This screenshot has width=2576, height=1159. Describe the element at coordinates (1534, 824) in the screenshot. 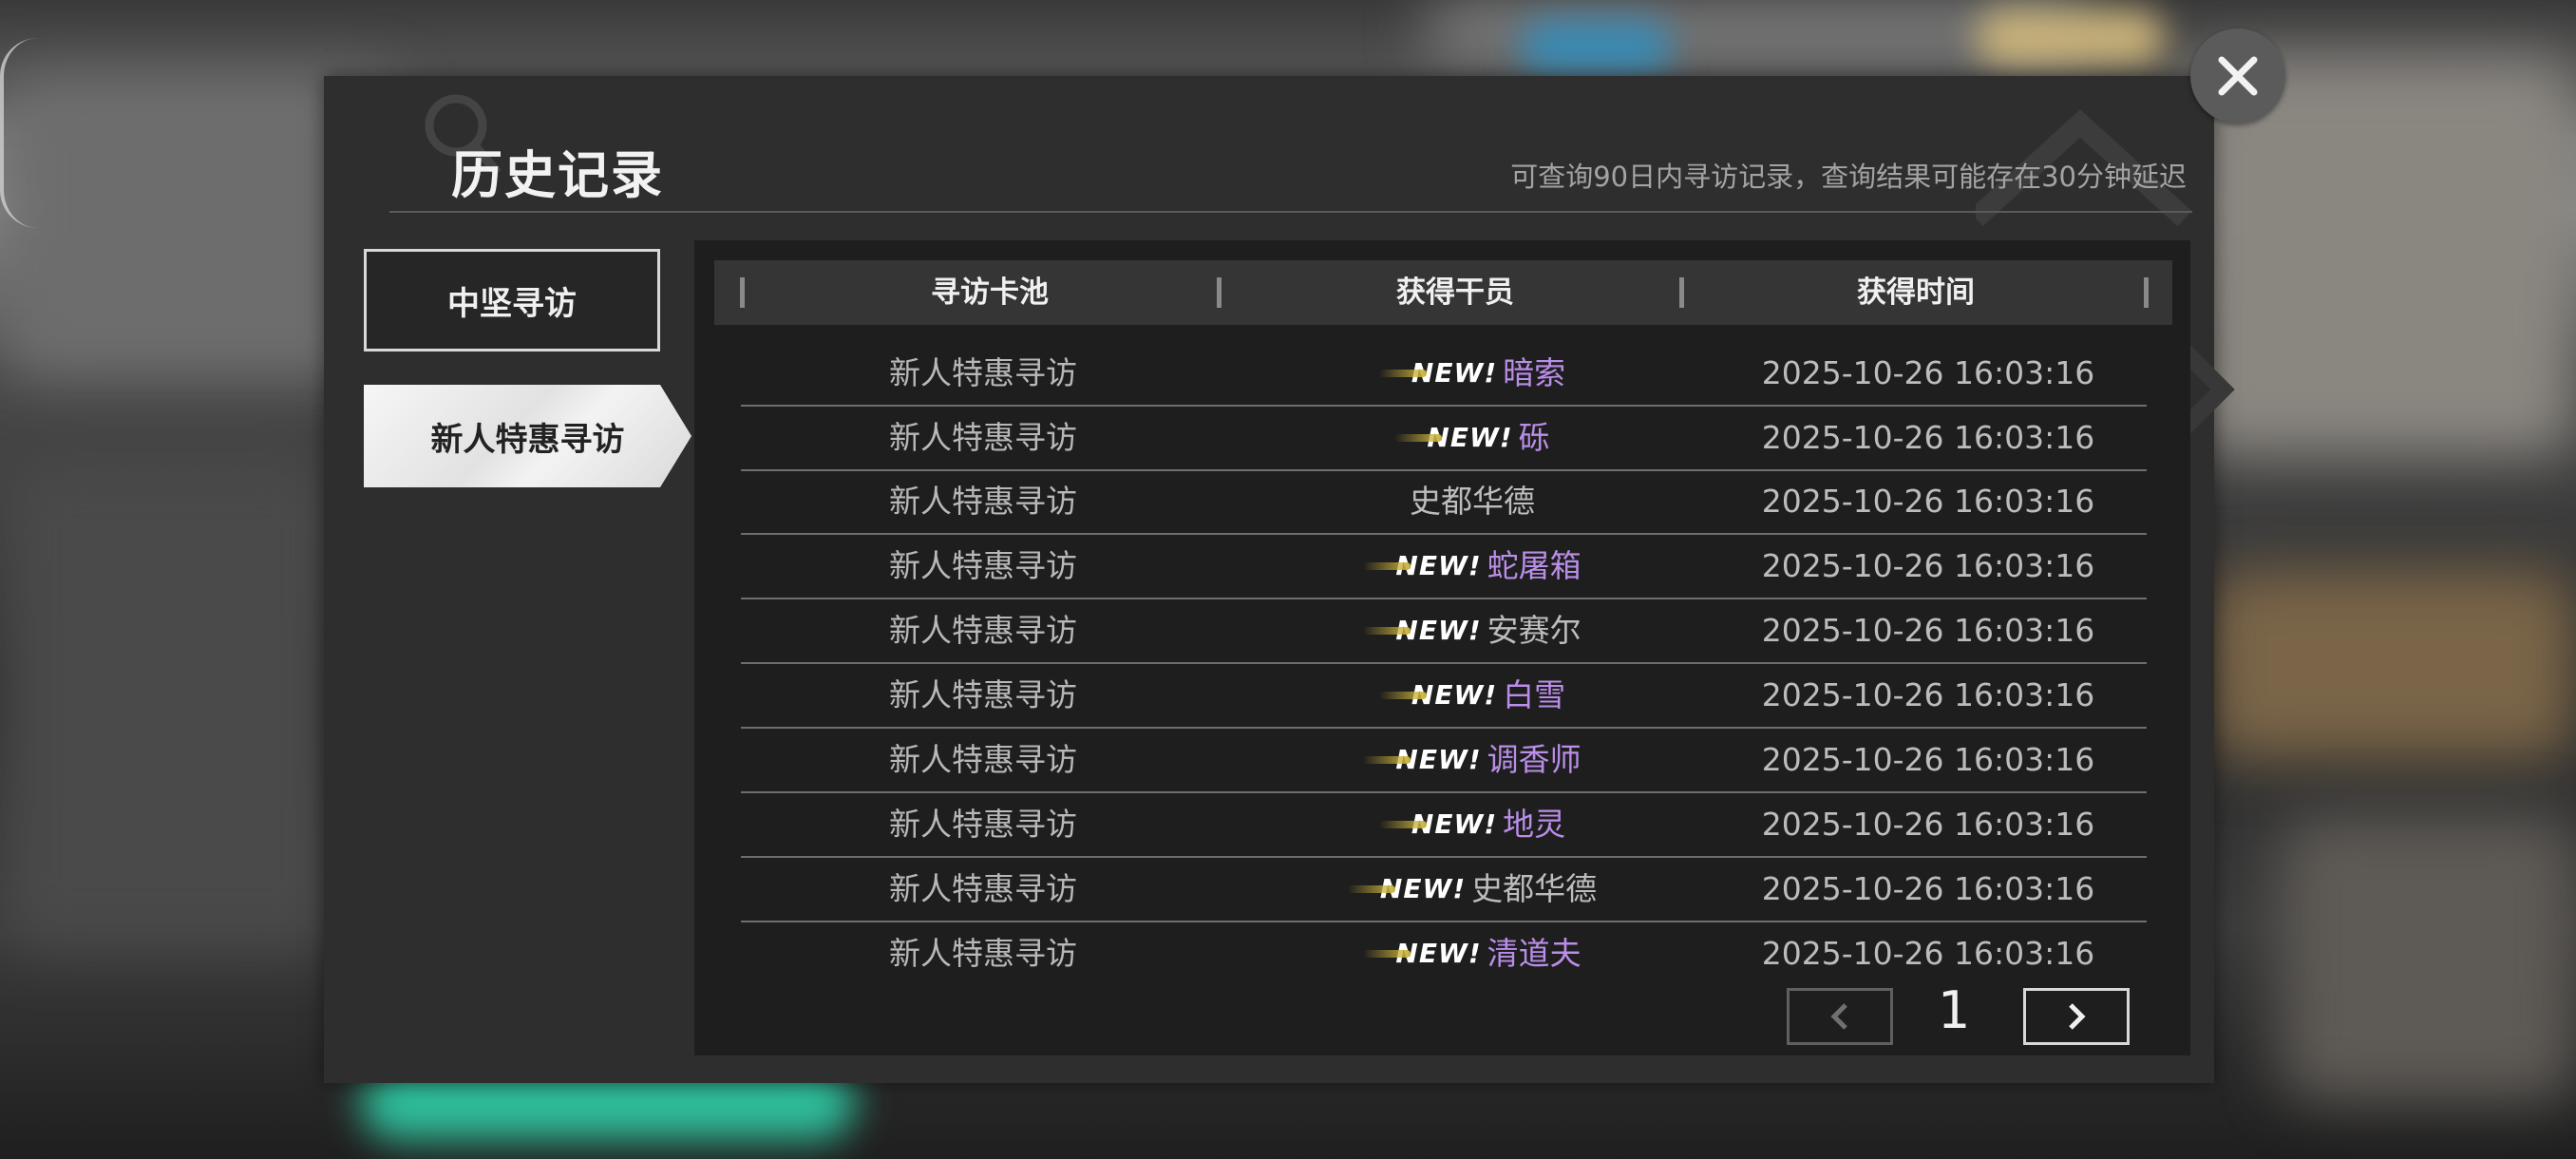

I see `operator-name: 地灵` at that location.